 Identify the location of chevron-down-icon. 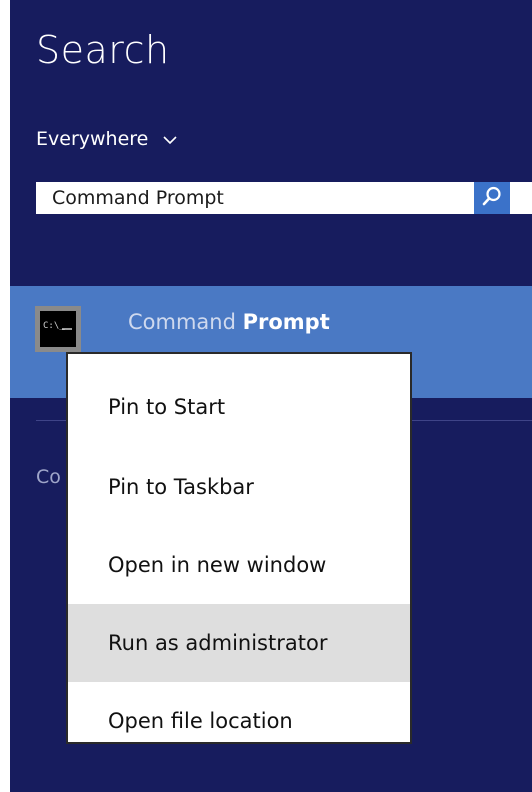
(170, 139).